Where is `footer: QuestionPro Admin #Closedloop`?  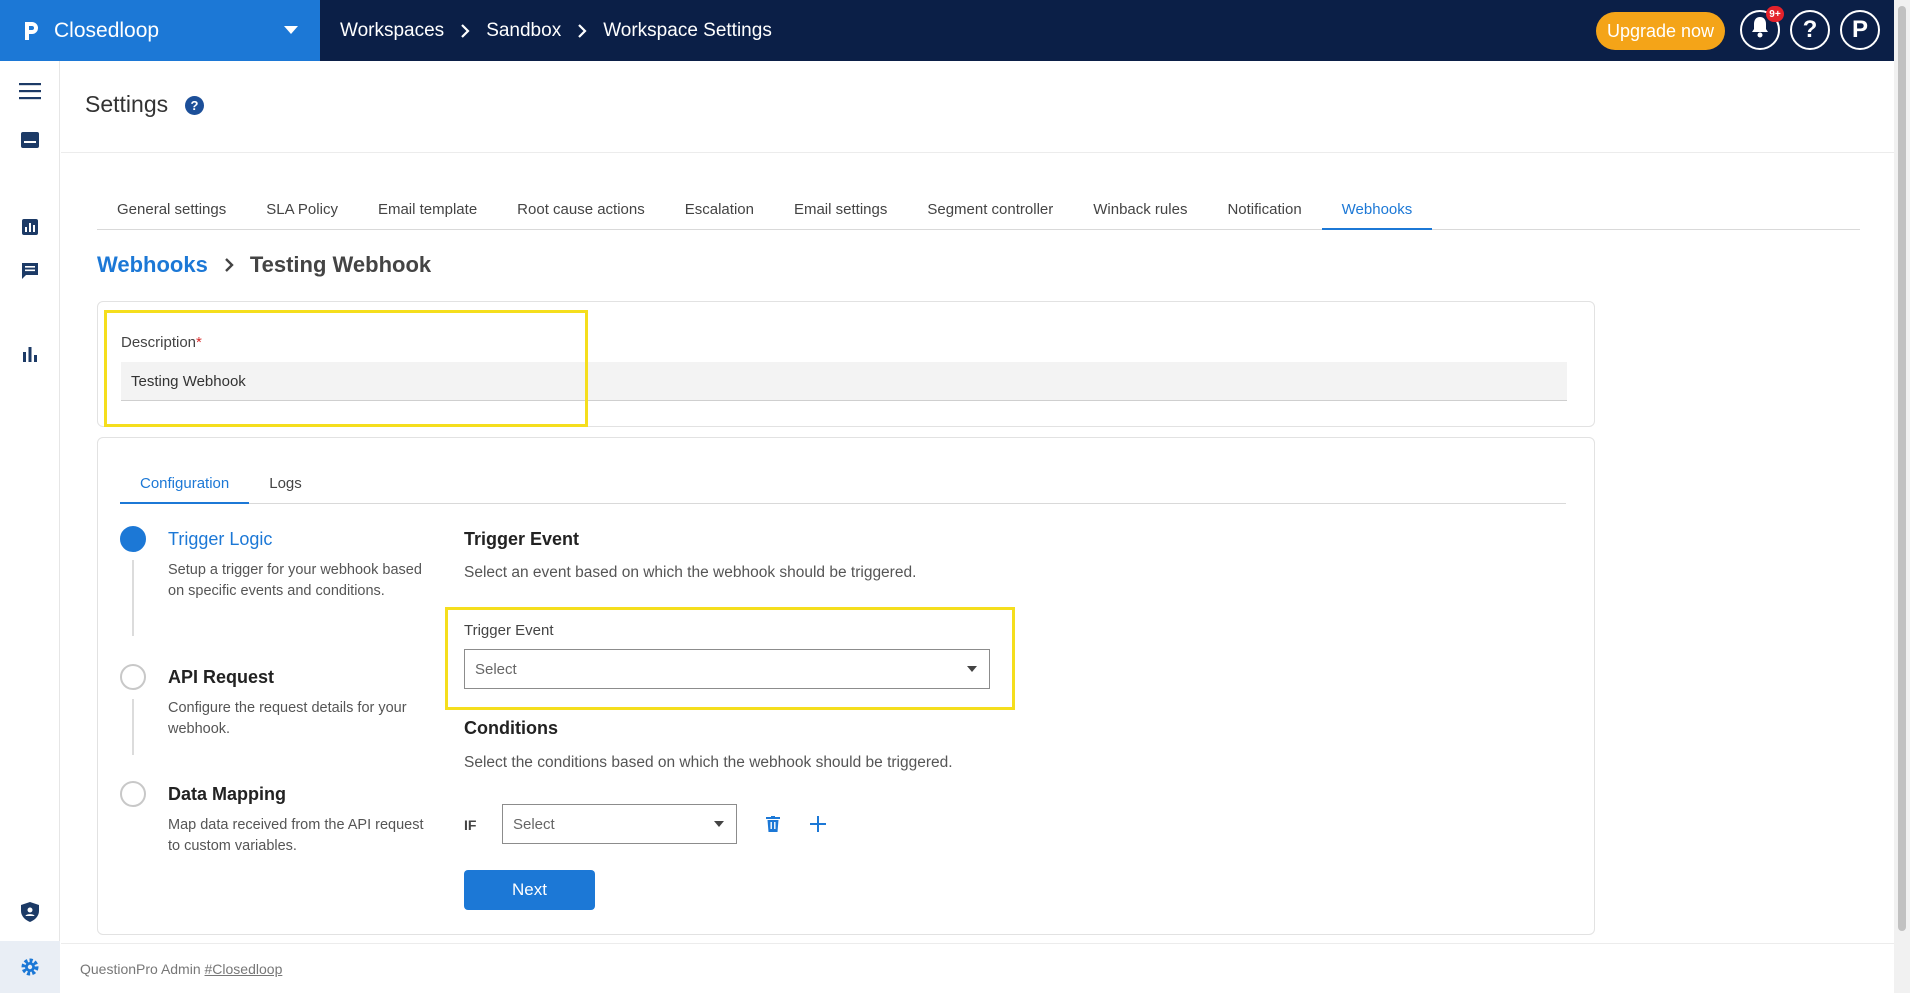
footer: QuestionPro Admin #Closedloop is located at coordinates (977, 968).